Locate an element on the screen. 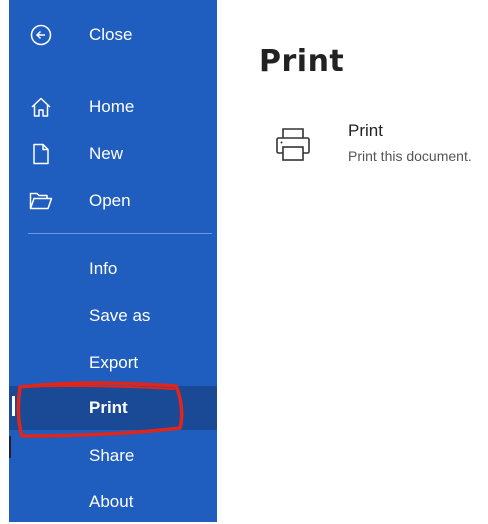  window-edge is located at coordinates (4, 261).